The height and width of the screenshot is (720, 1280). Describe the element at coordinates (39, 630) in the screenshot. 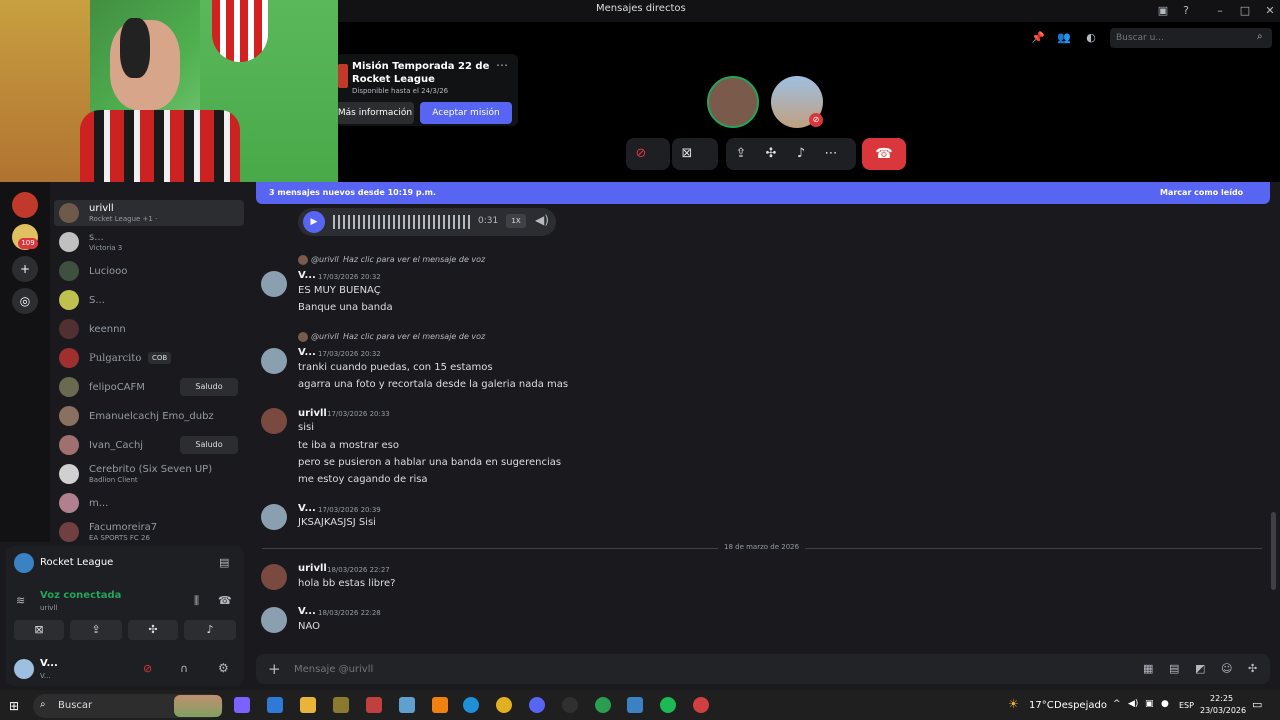

I see `camera-toggle-icon: ⊠` at that location.